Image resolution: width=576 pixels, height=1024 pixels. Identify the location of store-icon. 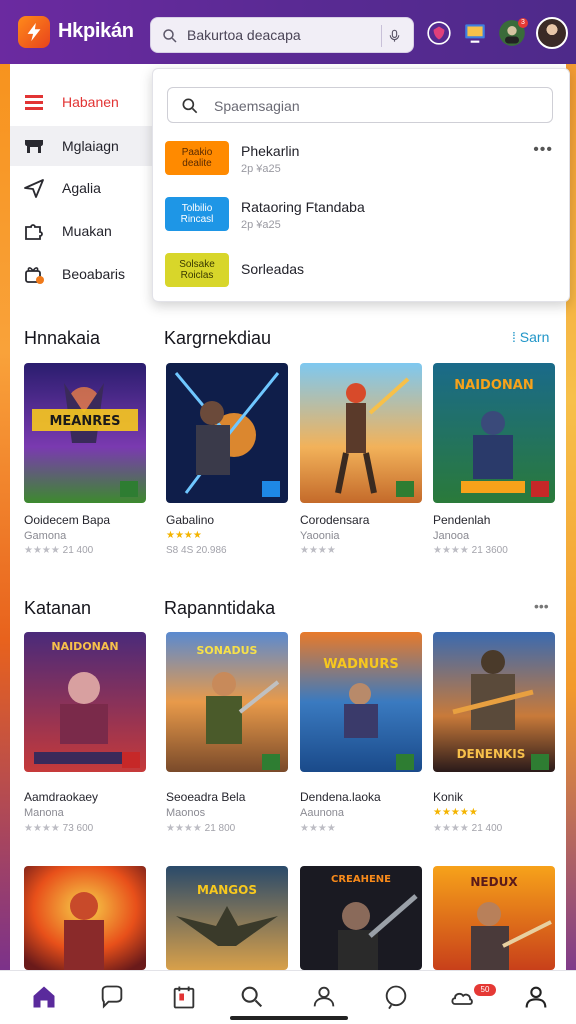
(34, 146).